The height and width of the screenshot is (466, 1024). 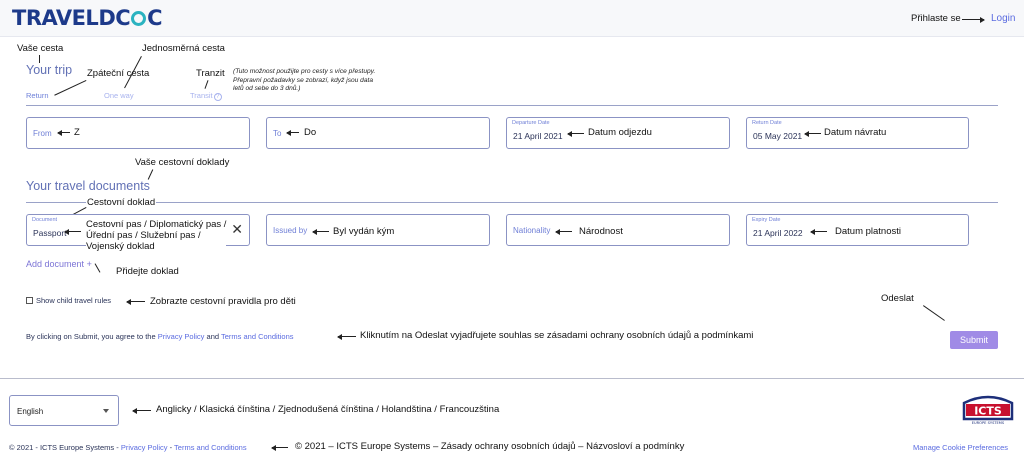 I want to click on chevron-down-icon, so click(x=106, y=411).